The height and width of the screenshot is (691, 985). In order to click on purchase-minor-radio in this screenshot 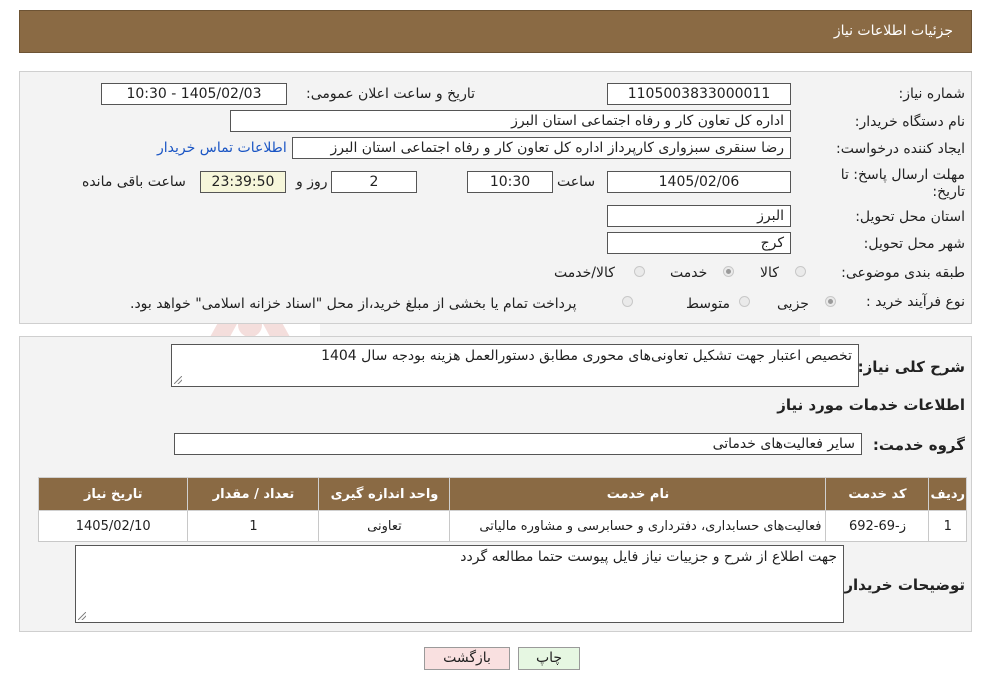, I will do `click(830, 301)`.